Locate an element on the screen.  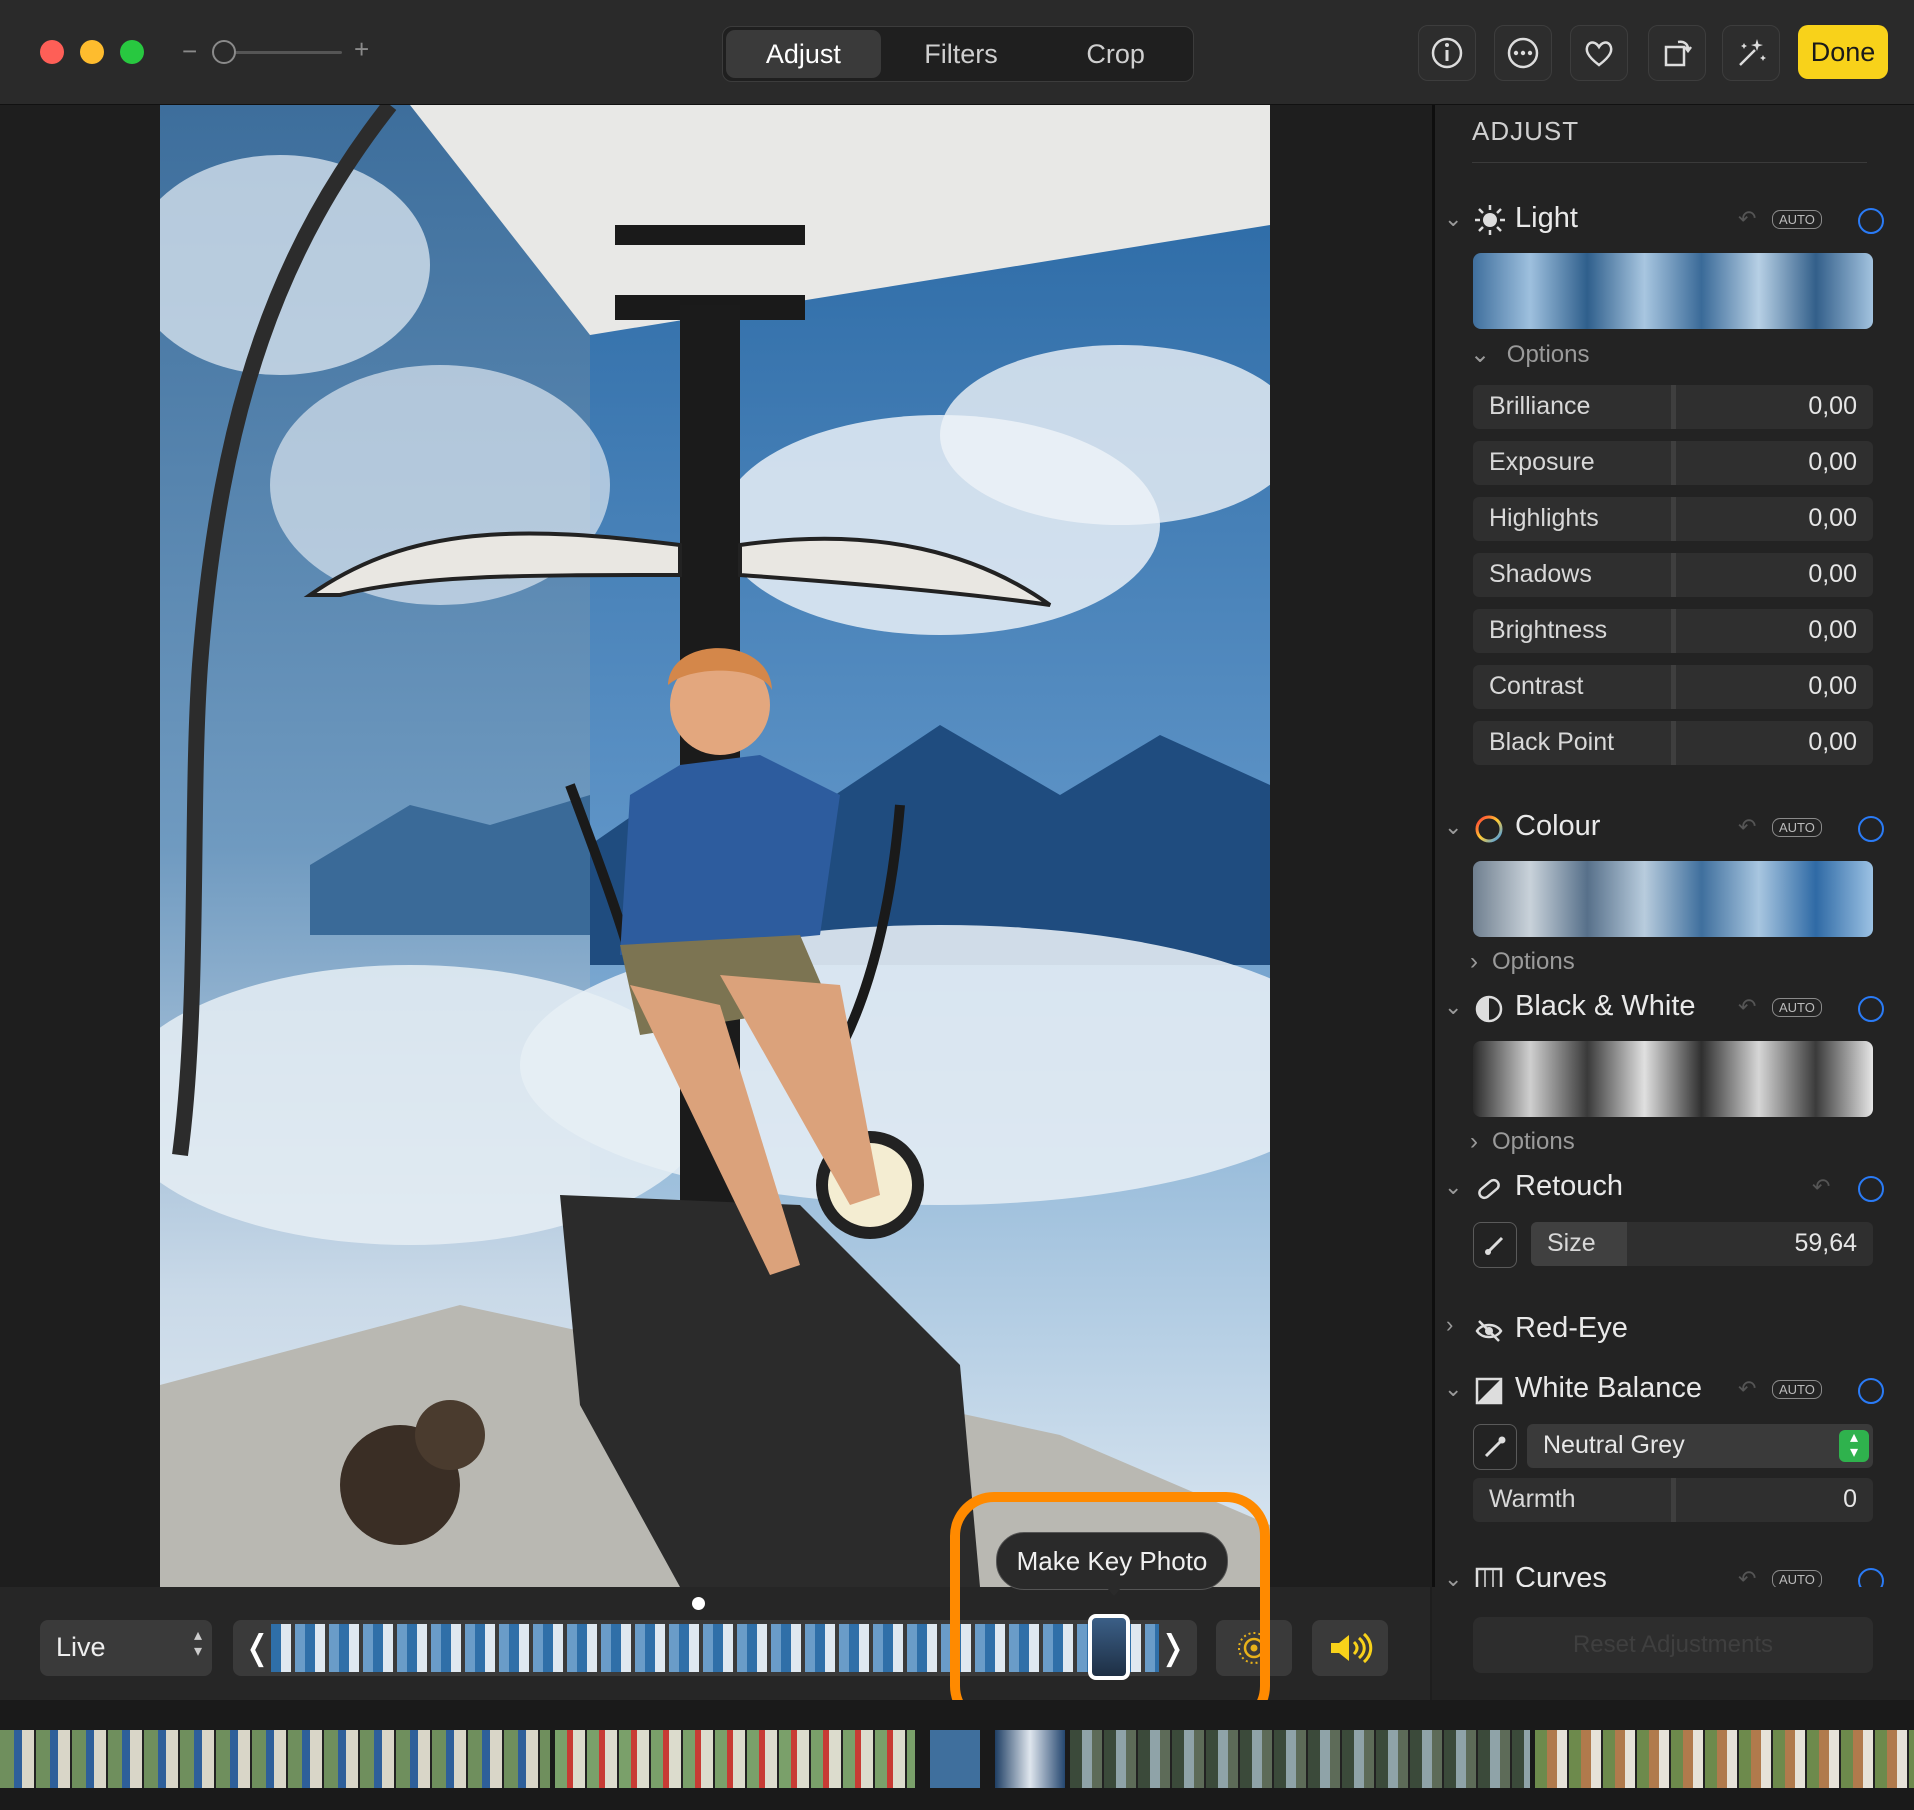
light-options-label: Options is located at coordinates (1548, 354).